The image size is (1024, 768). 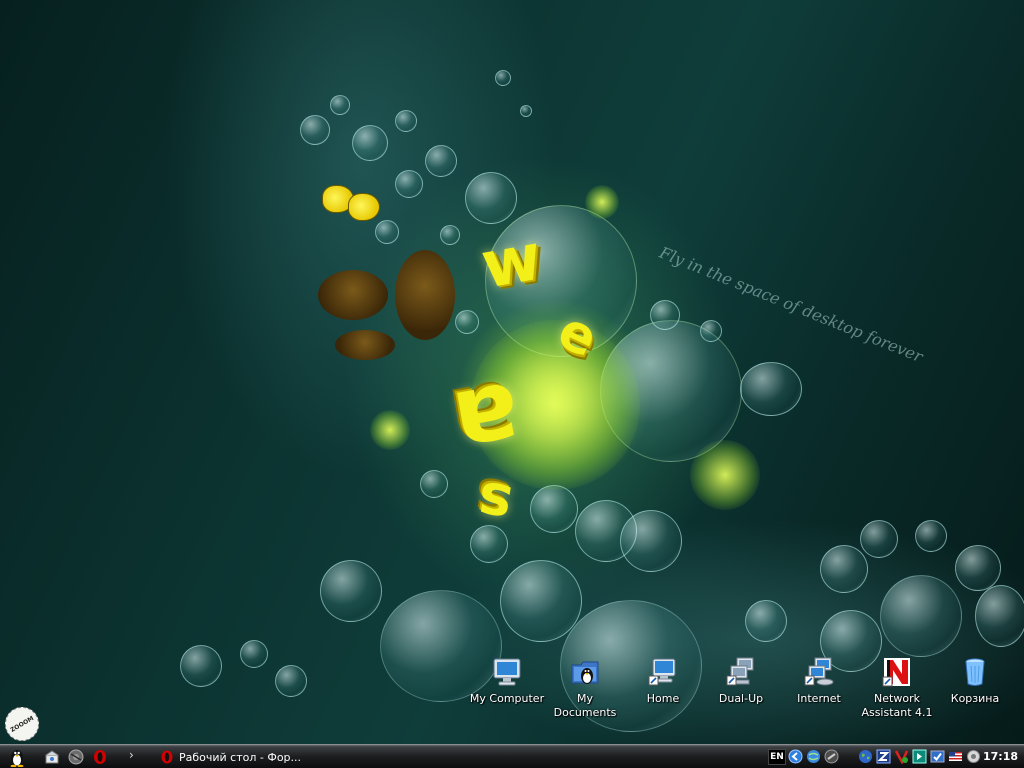 I want to click on computer-home-icon, so click(x=663, y=672).